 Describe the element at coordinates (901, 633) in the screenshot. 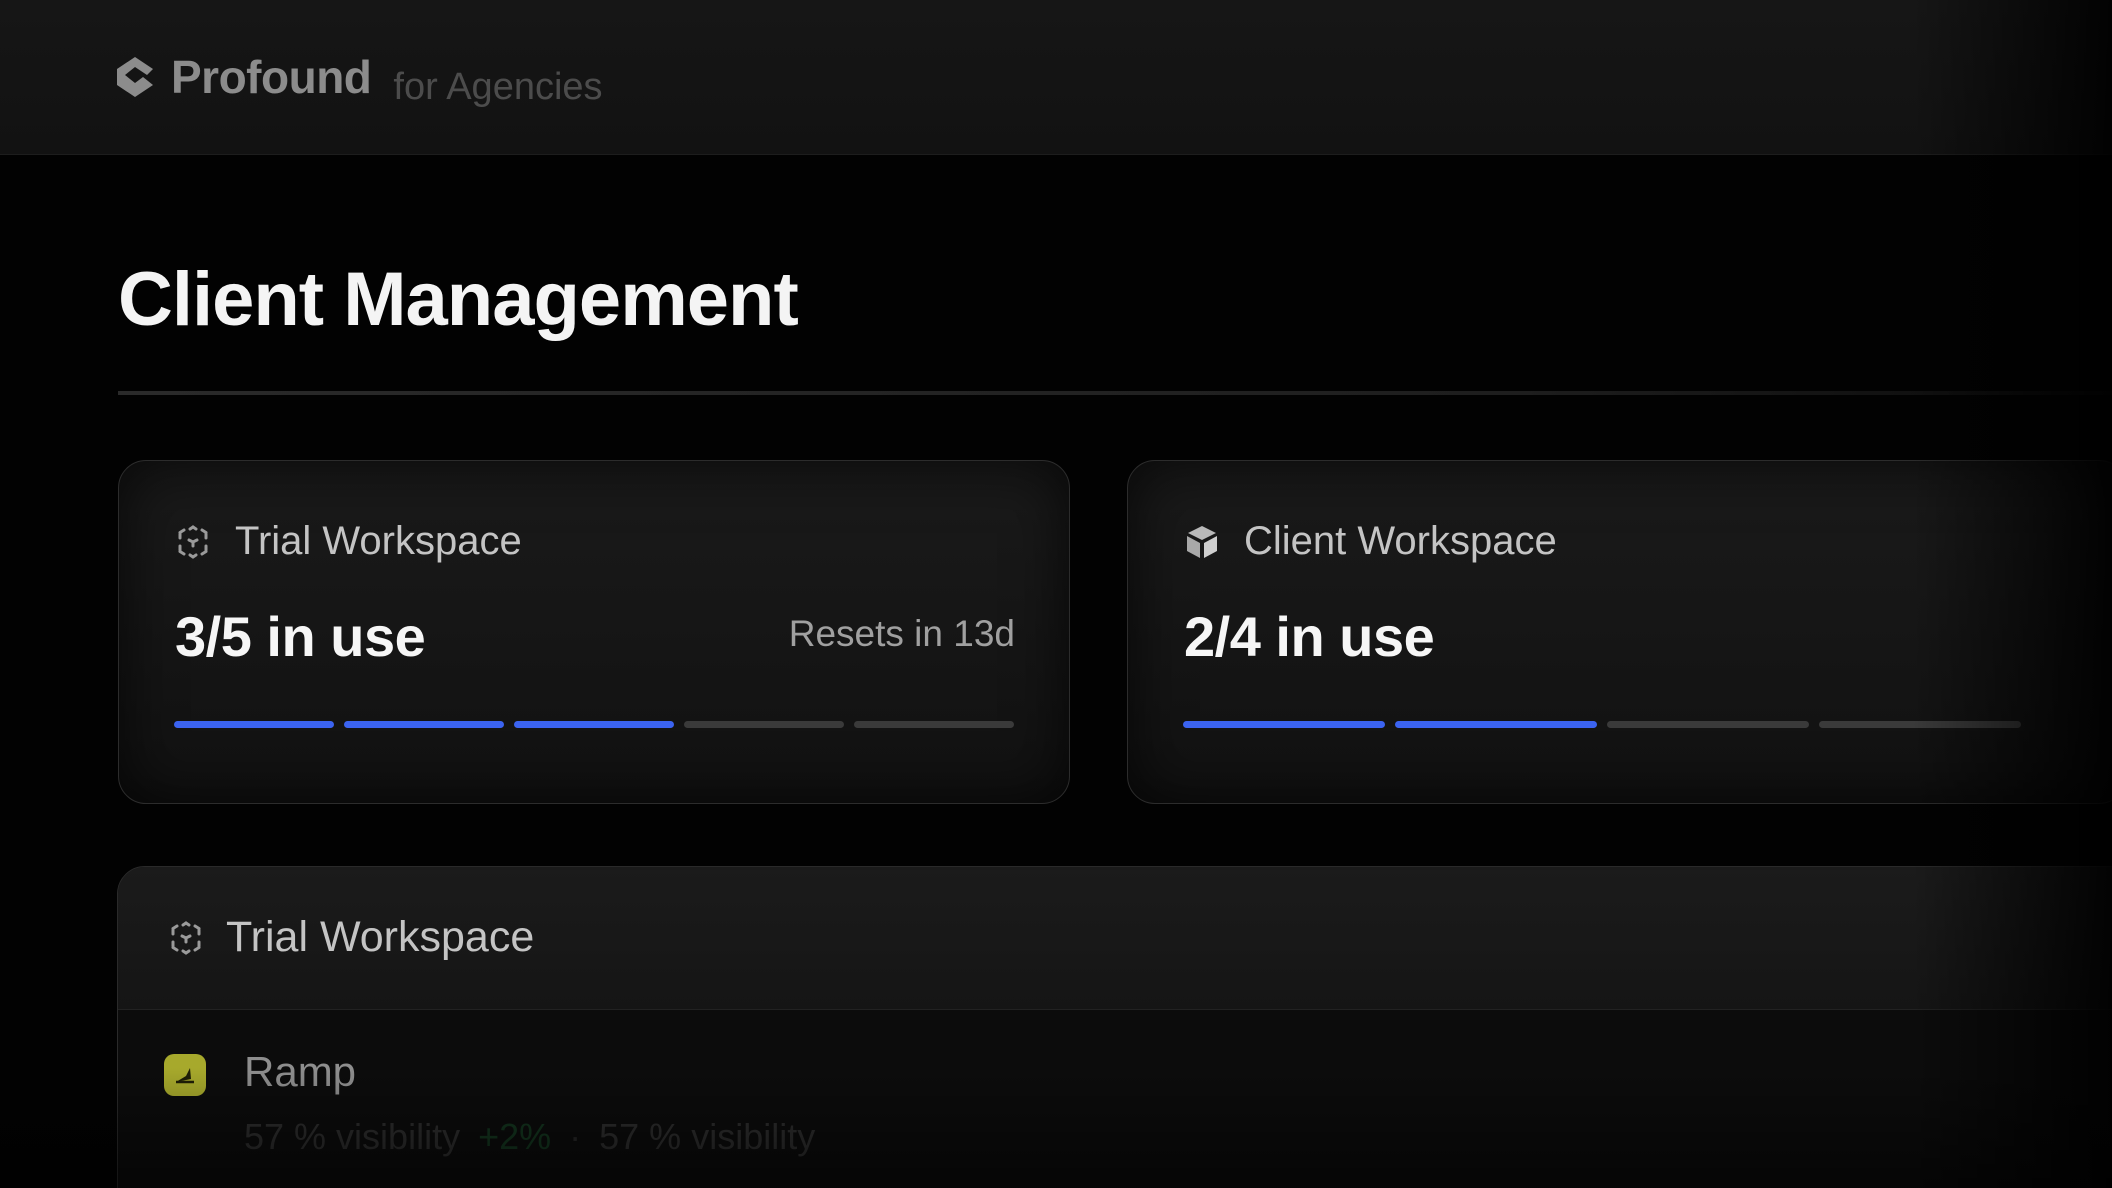

I see `trial-resets-text: Resets in 13d` at that location.